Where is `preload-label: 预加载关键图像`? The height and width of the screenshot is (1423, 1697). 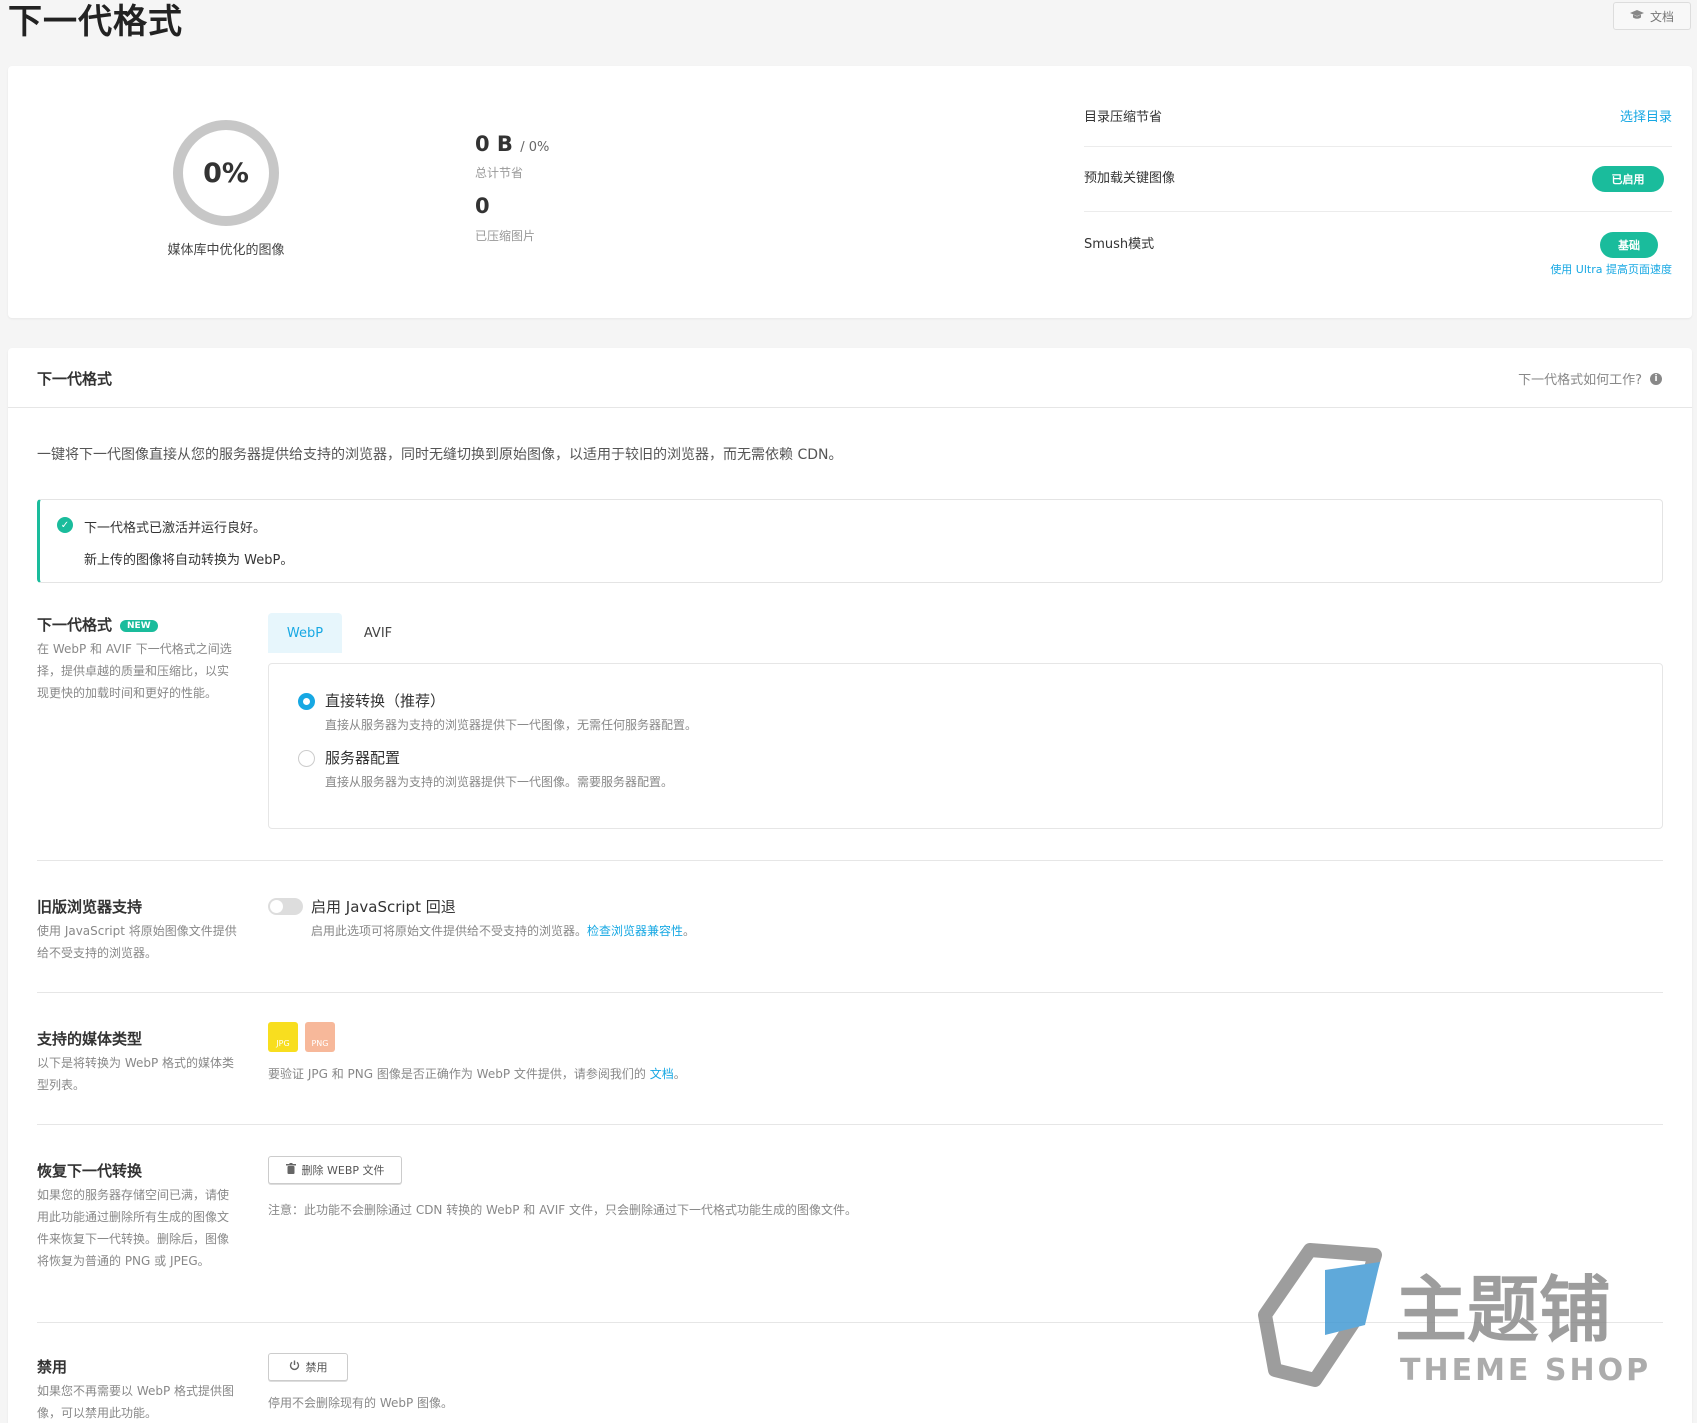 preload-label: 预加载关键图像 is located at coordinates (1130, 178).